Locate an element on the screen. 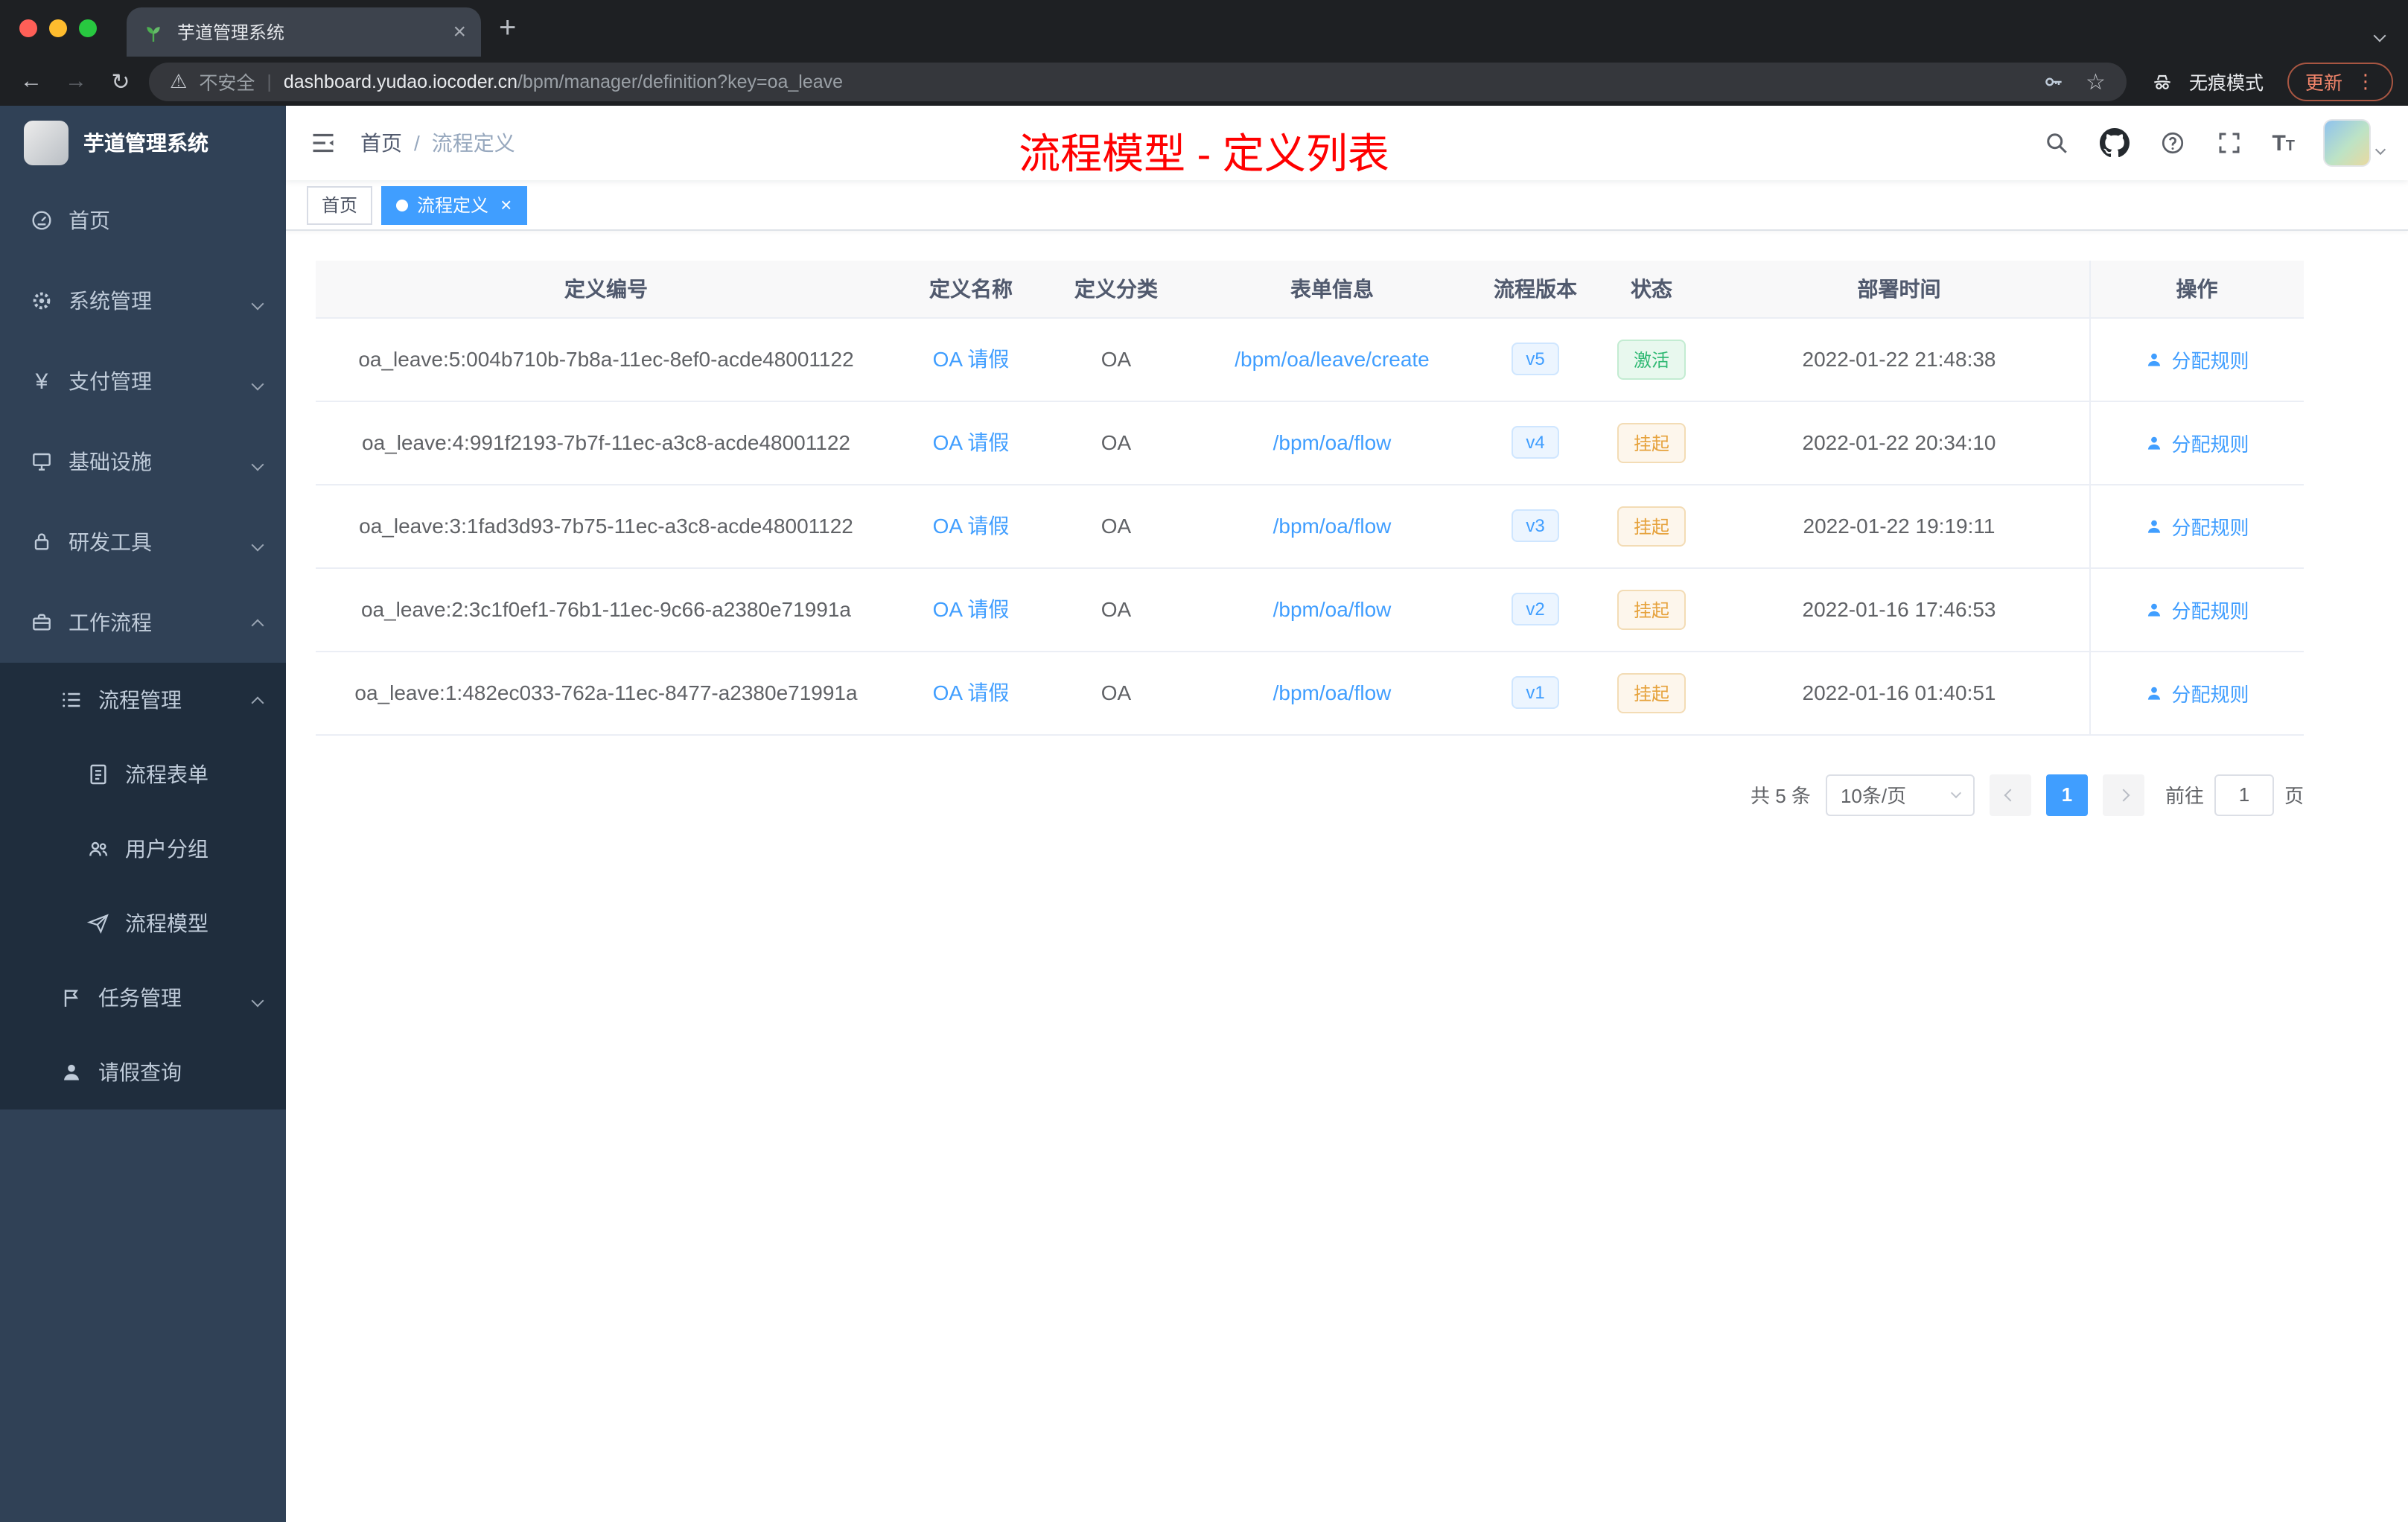  goto-label: 前往 is located at coordinates (2184, 796).